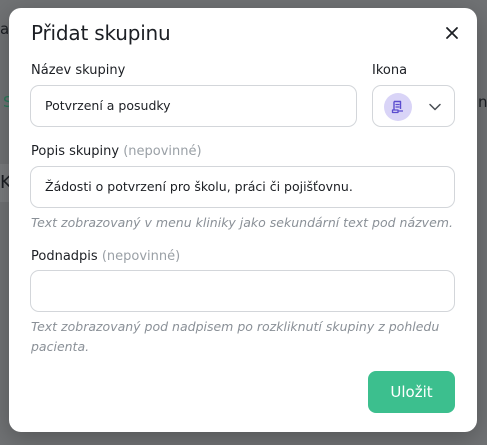 The height and width of the screenshot is (445, 487). What do you see at coordinates (78, 70) in the screenshot?
I see `group-name-label: Název skupiny` at bounding box center [78, 70].